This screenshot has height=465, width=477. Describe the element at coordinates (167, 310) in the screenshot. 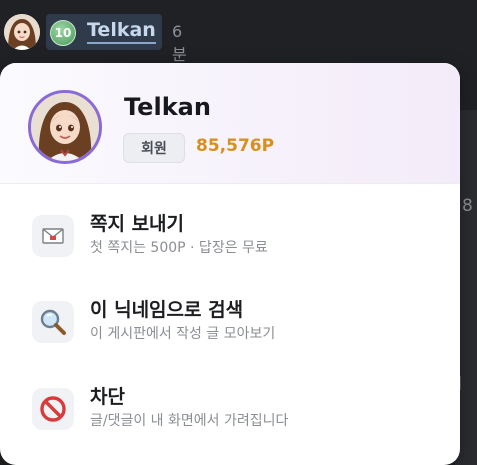

I see `menu-item-title: 이 닉네임으로 검색` at that location.